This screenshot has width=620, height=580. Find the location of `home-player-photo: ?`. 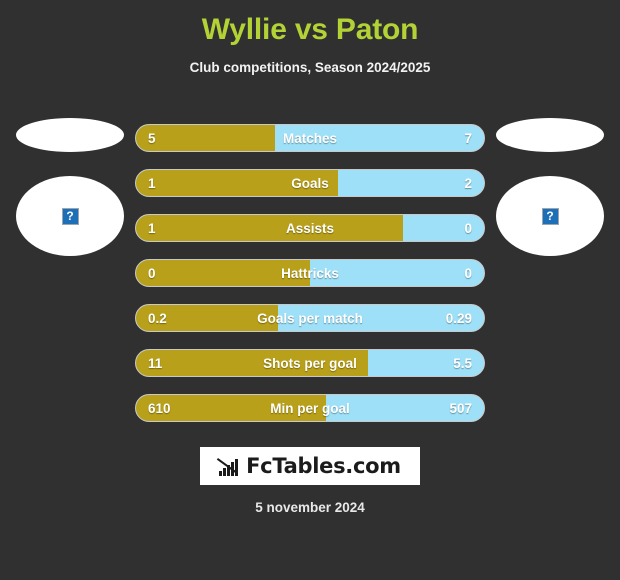

home-player-photo: ? is located at coordinates (70, 216).